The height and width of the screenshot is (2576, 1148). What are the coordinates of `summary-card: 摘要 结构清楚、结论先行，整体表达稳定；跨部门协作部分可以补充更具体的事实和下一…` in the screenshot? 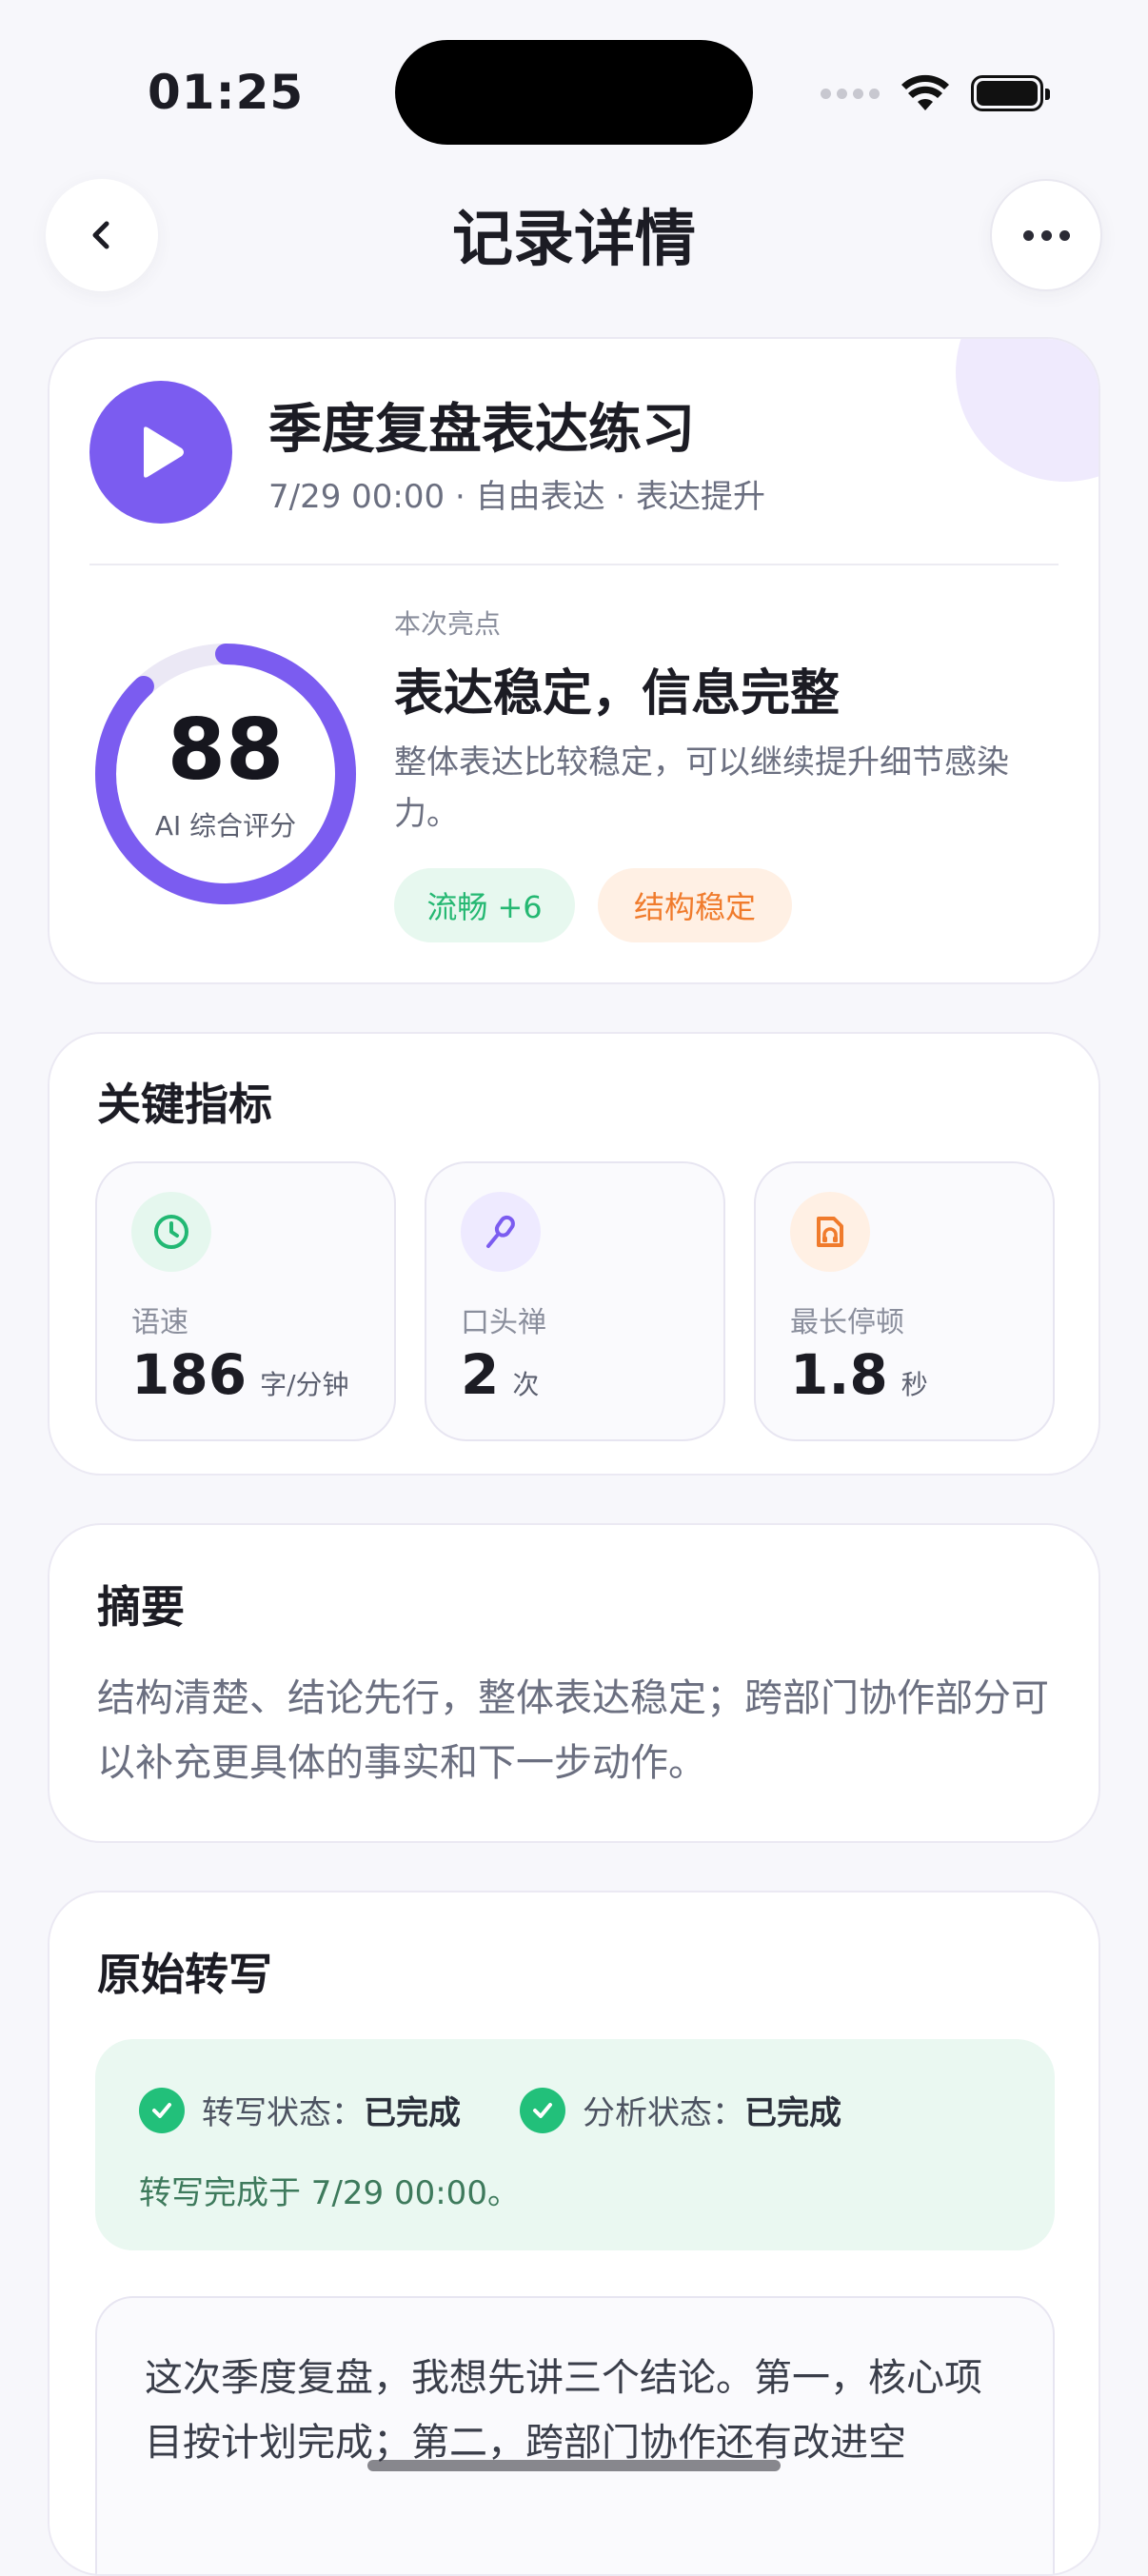 It's located at (574, 1683).